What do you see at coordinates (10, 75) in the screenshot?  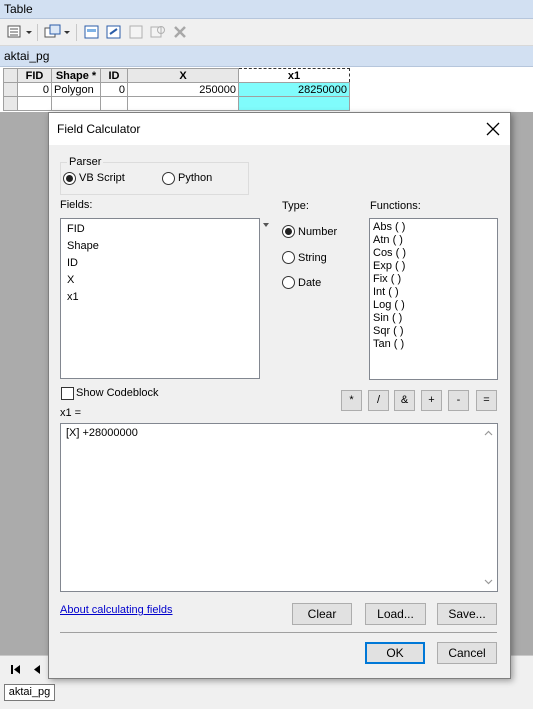 I see `row-selector-header` at bounding box center [10, 75].